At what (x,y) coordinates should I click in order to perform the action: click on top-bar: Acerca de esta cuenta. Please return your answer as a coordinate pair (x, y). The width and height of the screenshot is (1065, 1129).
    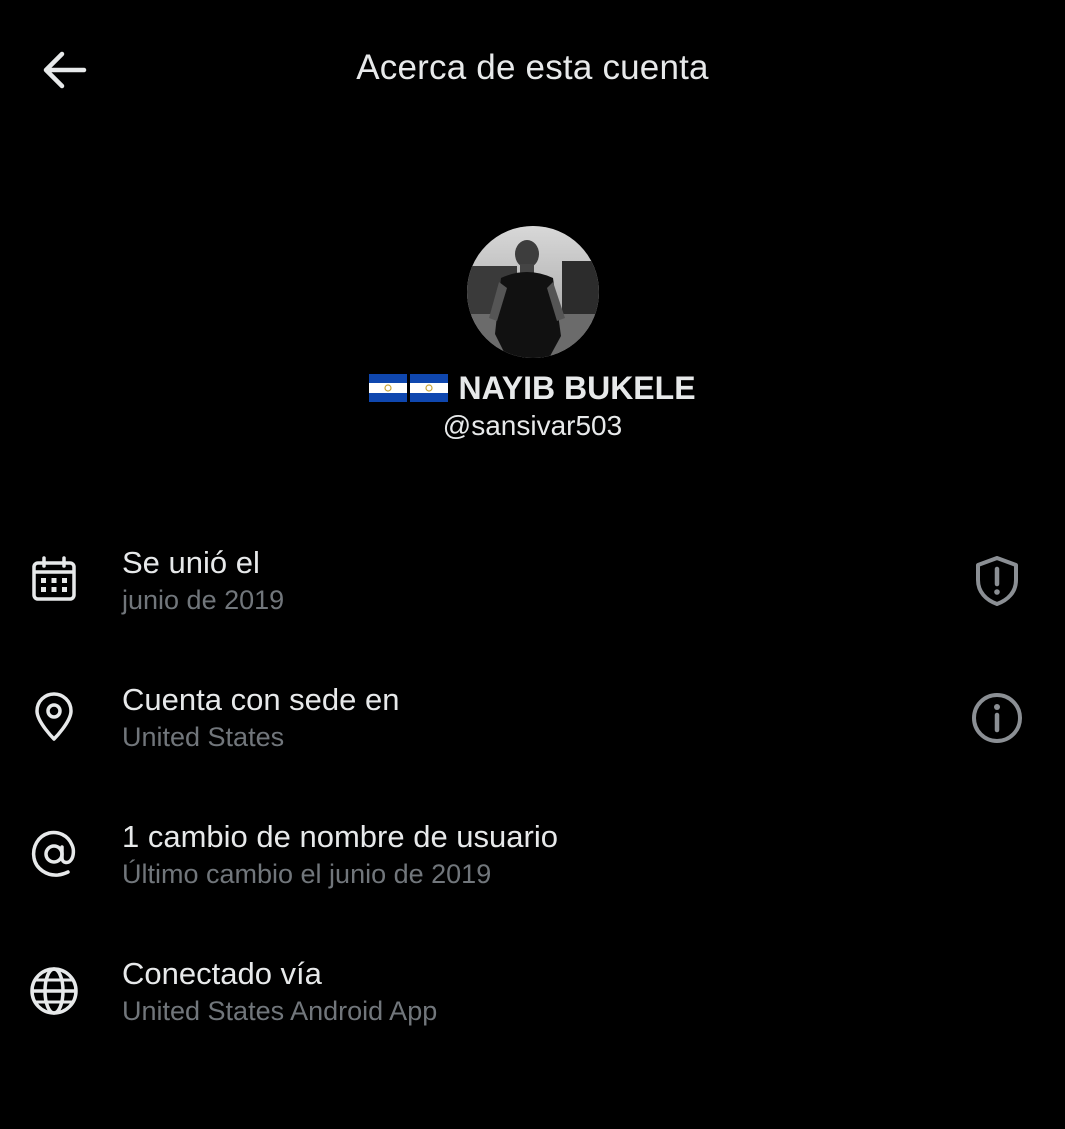
    Looking at the image, I should click on (532, 70).